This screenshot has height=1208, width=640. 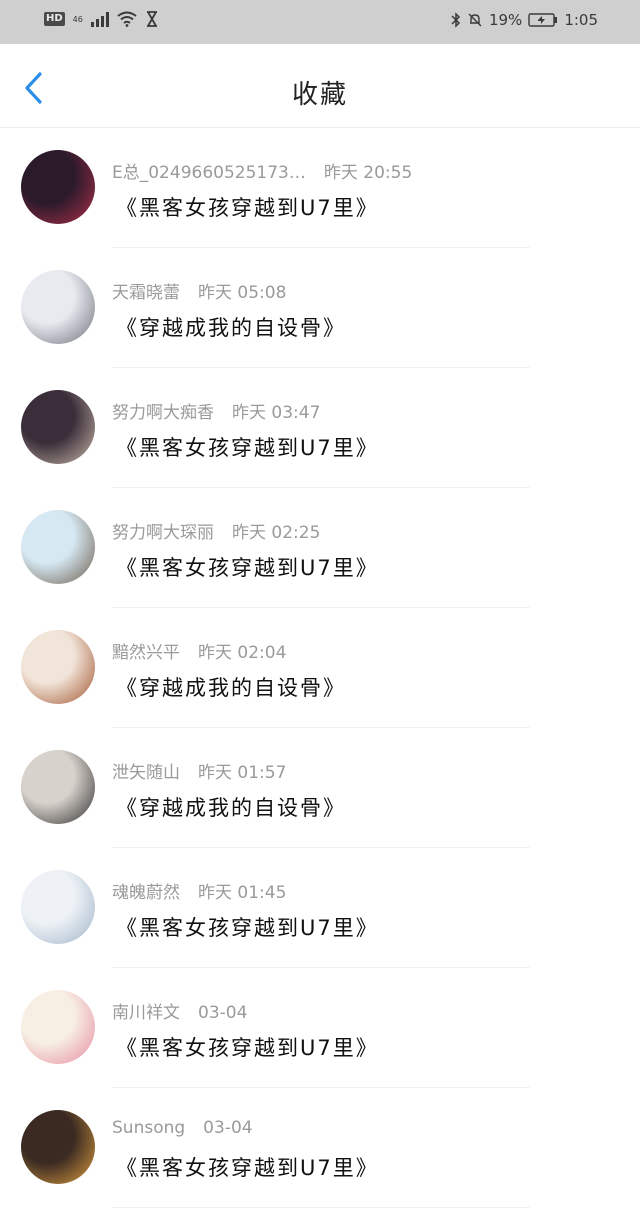 What do you see at coordinates (368, 173) in the screenshot?
I see `timestamp: 昨天 20:55` at bounding box center [368, 173].